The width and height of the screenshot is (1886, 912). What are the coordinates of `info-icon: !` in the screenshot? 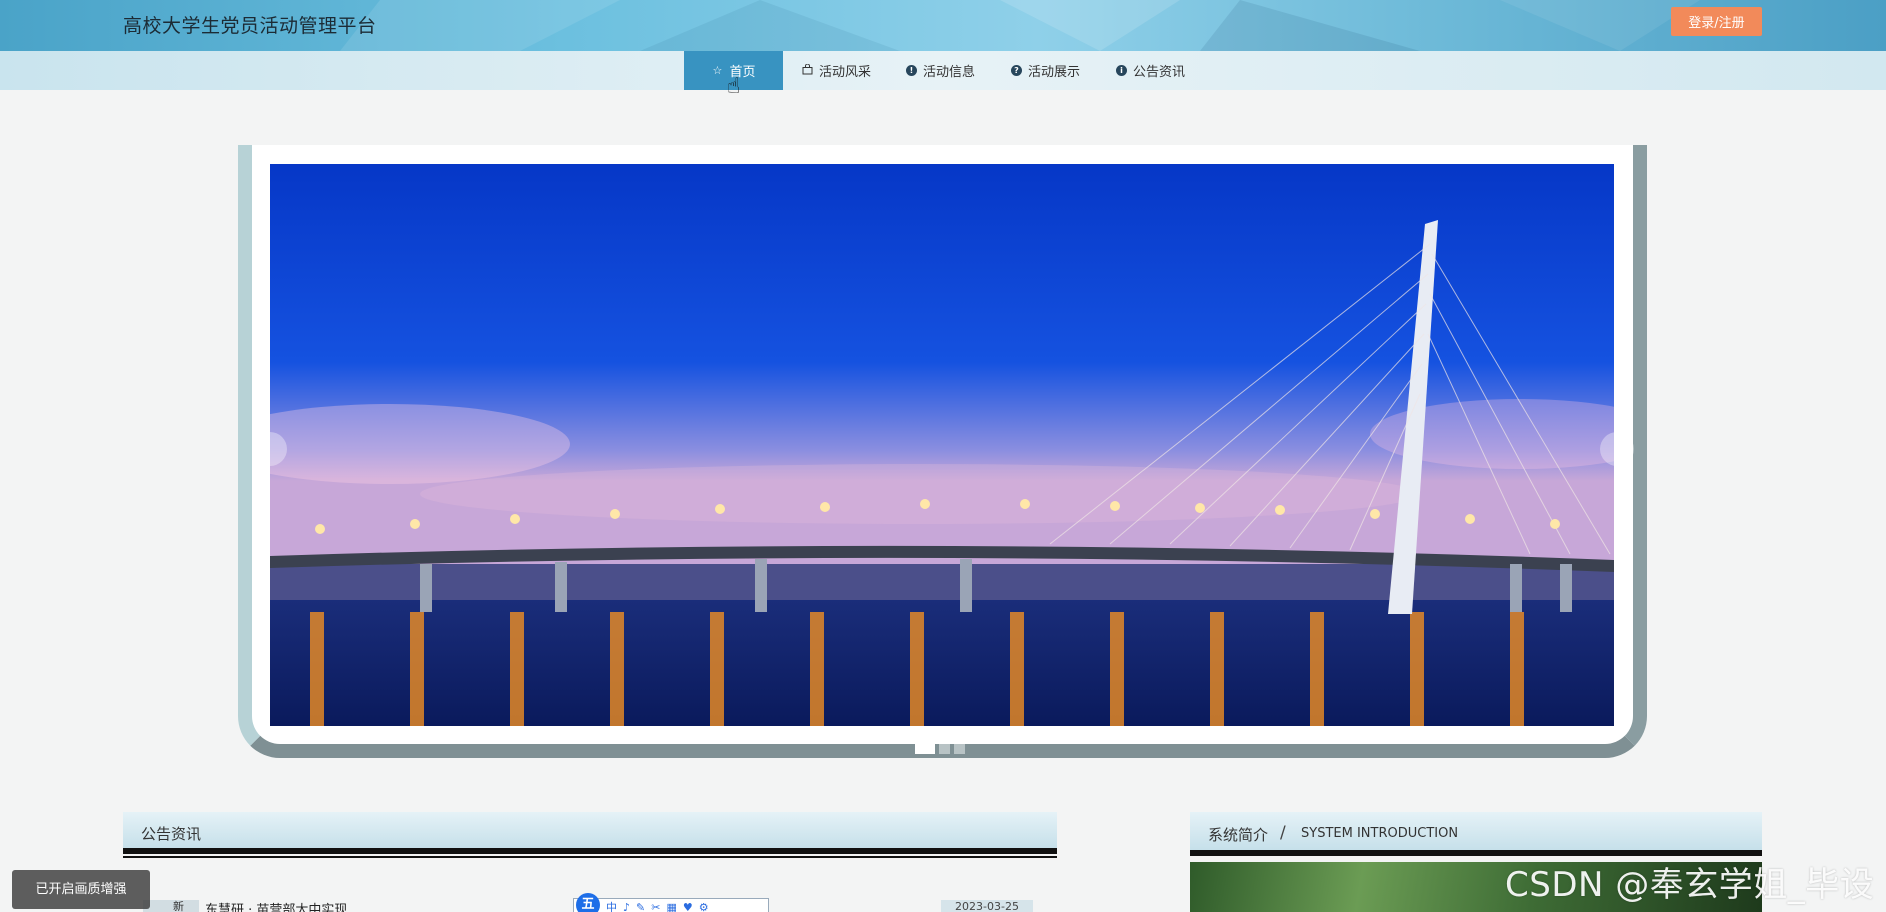 It's located at (911, 70).